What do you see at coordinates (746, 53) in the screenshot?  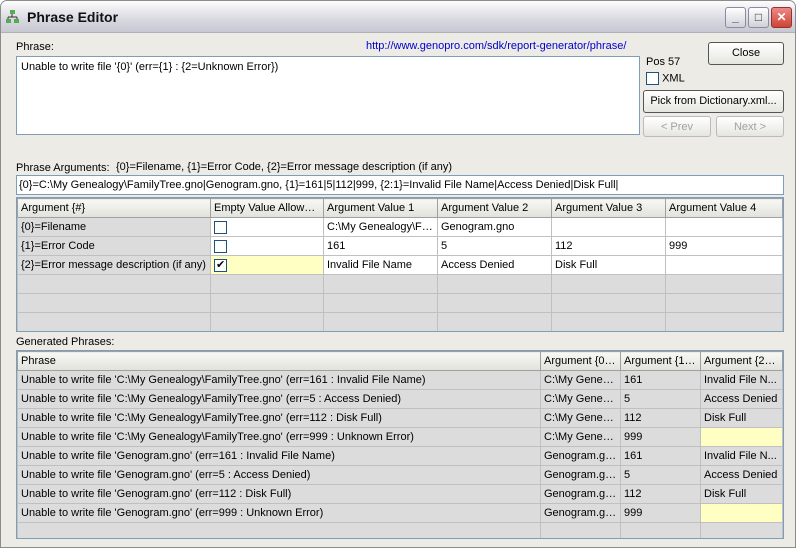 I see `close-button: Close` at bounding box center [746, 53].